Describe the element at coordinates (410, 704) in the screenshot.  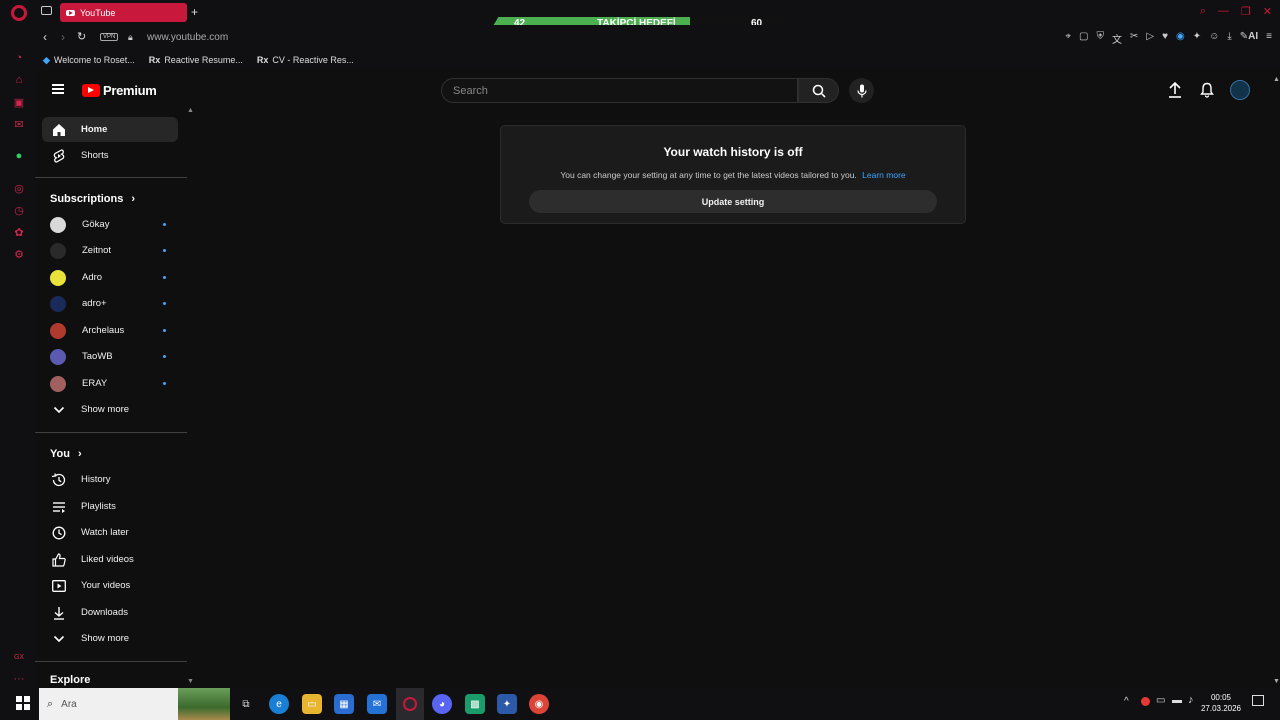
I see `opera-gx-taskbar-icon` at that location.